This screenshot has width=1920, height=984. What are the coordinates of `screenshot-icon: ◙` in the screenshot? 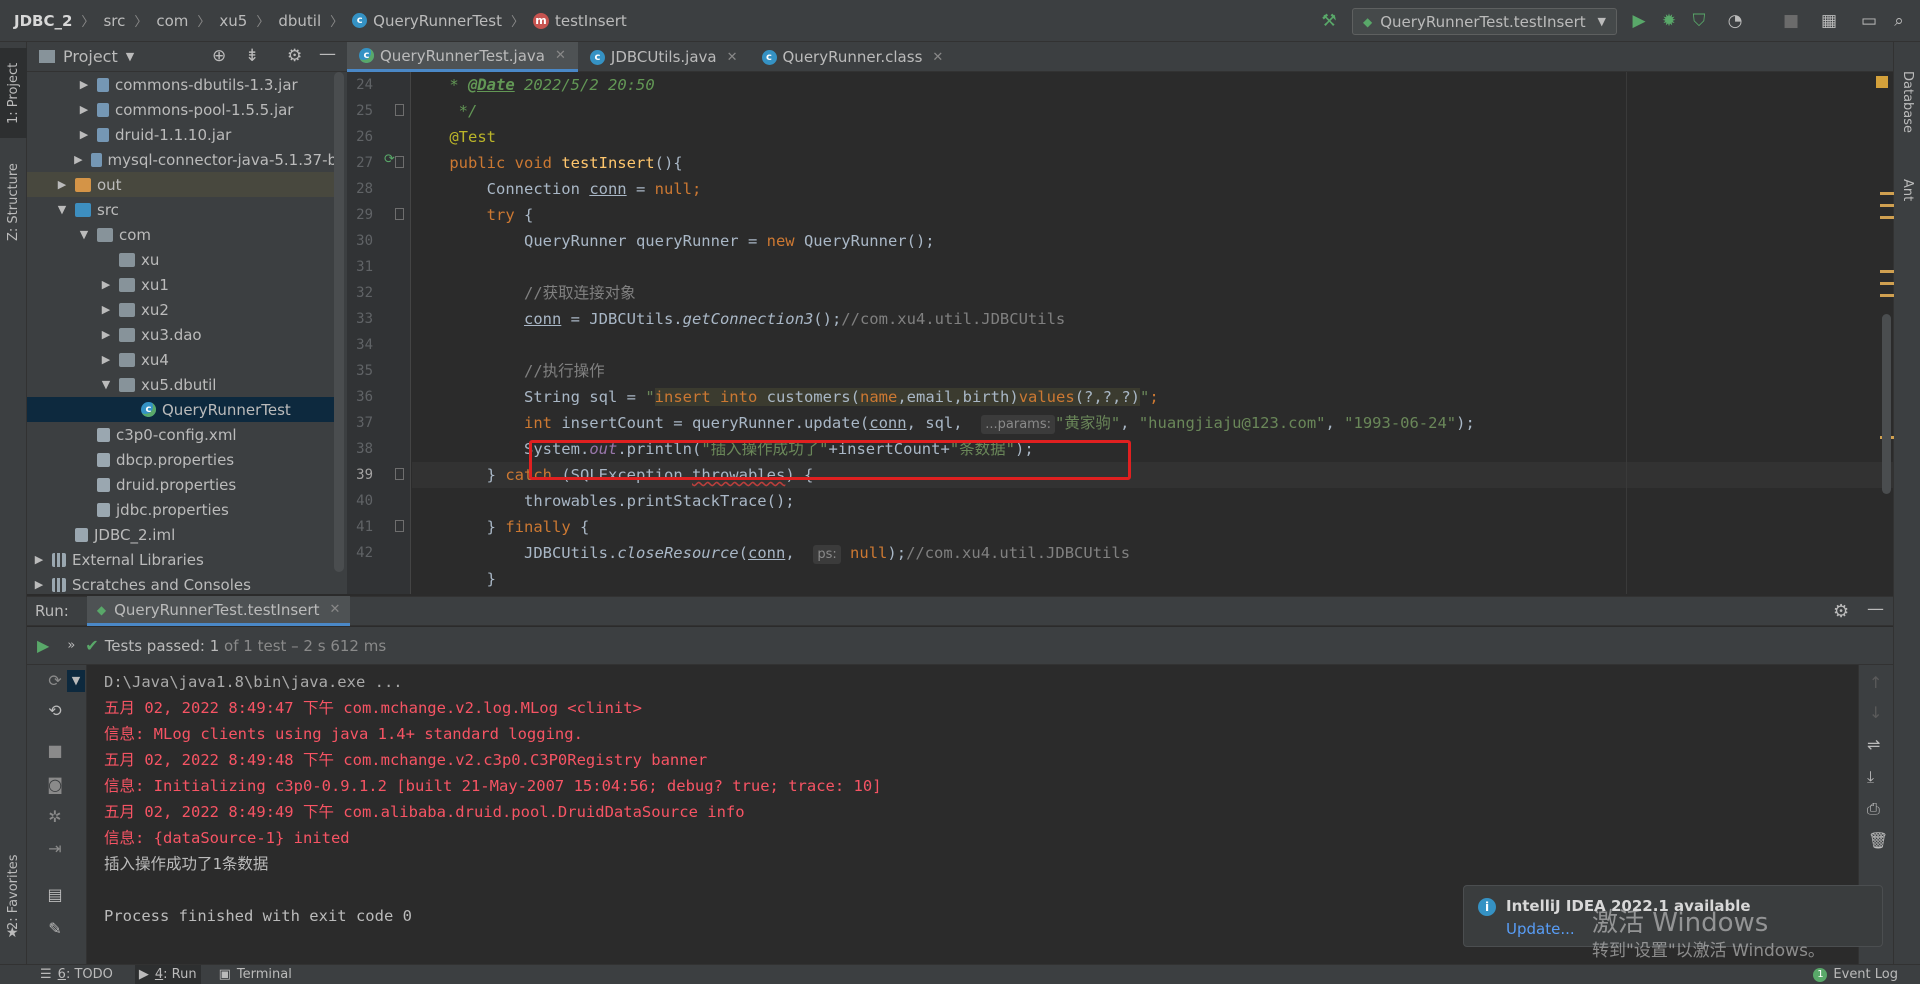 It's located at (55, 785).